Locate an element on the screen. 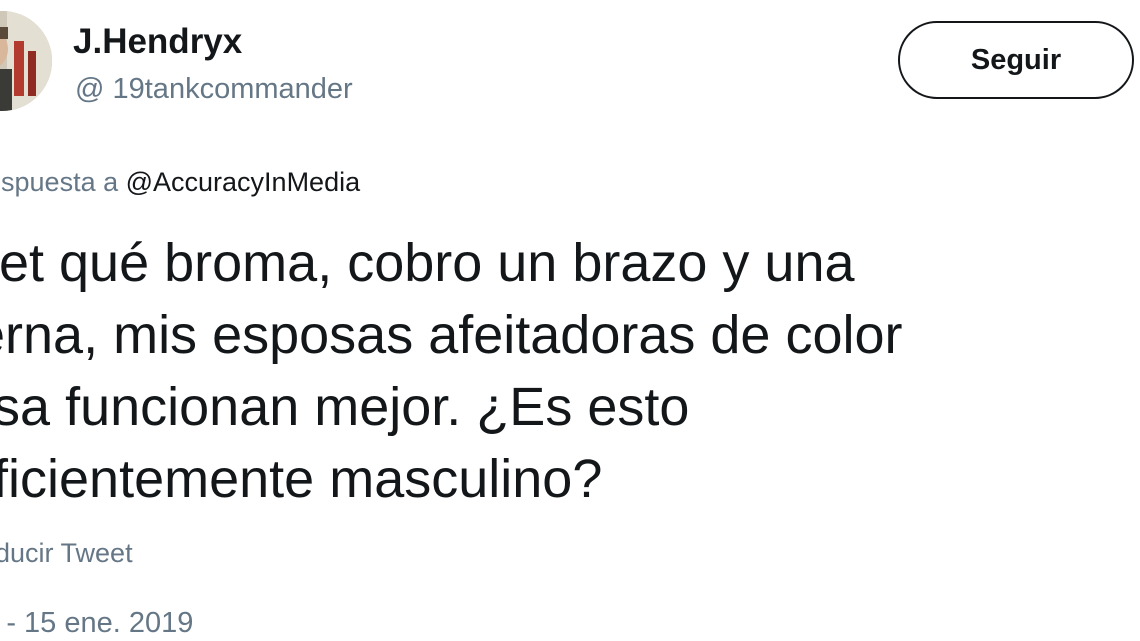 Image resolution: width=1140 pixels, height=641 pixels. reply-context: espuesta a @AccuracyInMedia is located at coordinates (180, 182).